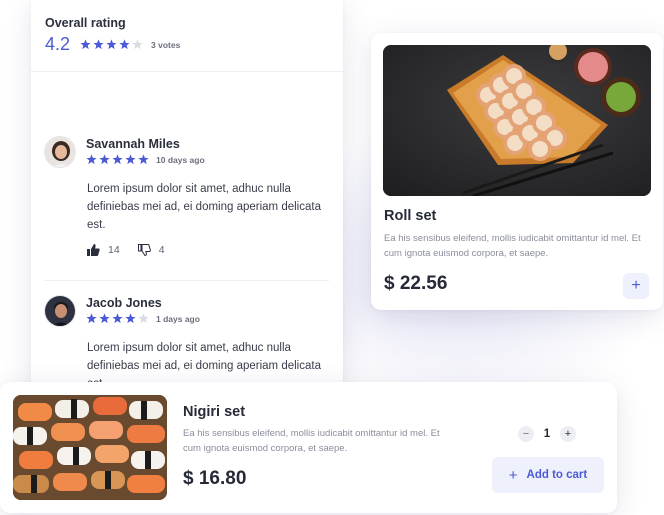  What do you see at coordinates (416, 283) in the screenshot?
I see `product-price: $ 22.56` at bounding box center [416, 283].